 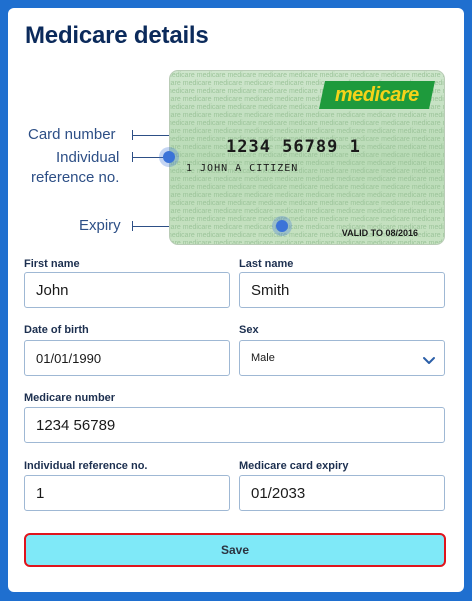 What do you see at coordinates (70, 398) in the screenshot?
I see `medicare-number-label: Medicare number` at bounding box center [70, 398].